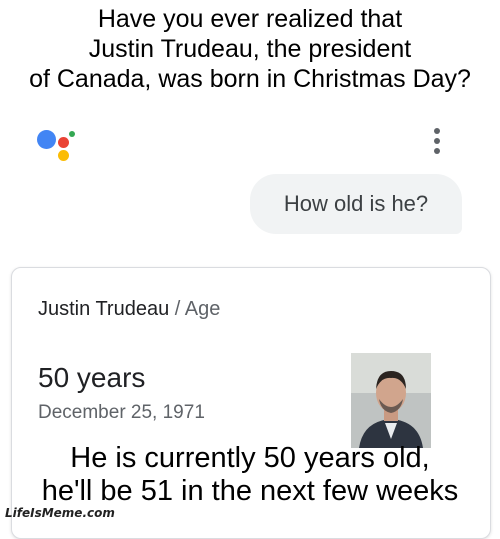  Describe the element at coordinates (250, 491) in the screenshot. I see `bottom-caption-line-2: he'll be 51 in the next few weeks` at that location.